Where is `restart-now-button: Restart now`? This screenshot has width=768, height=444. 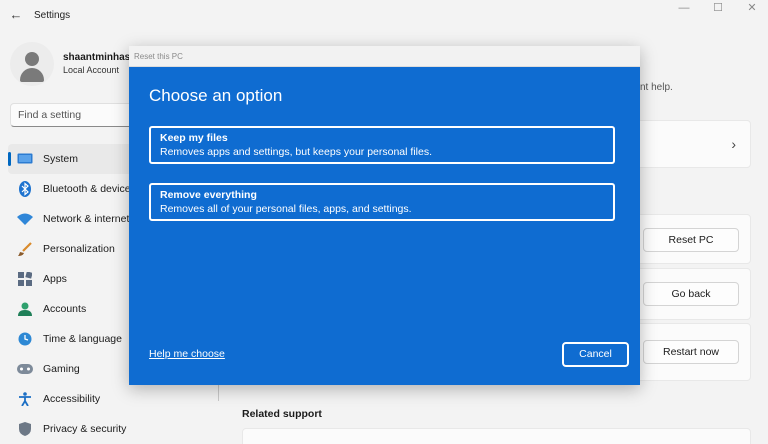 restart-now-button: Restart now is located at coordinates (691, 352).